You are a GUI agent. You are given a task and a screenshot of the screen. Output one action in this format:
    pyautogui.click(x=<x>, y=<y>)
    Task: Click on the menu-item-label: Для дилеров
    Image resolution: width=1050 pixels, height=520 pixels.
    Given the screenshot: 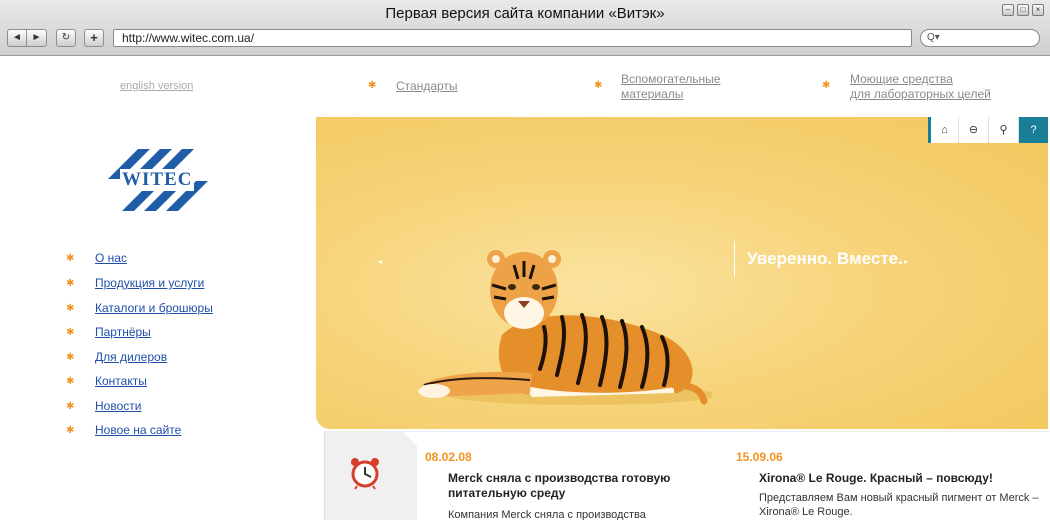 What is the action you would take?
    pyautogui.click(x=131, y=357)
    